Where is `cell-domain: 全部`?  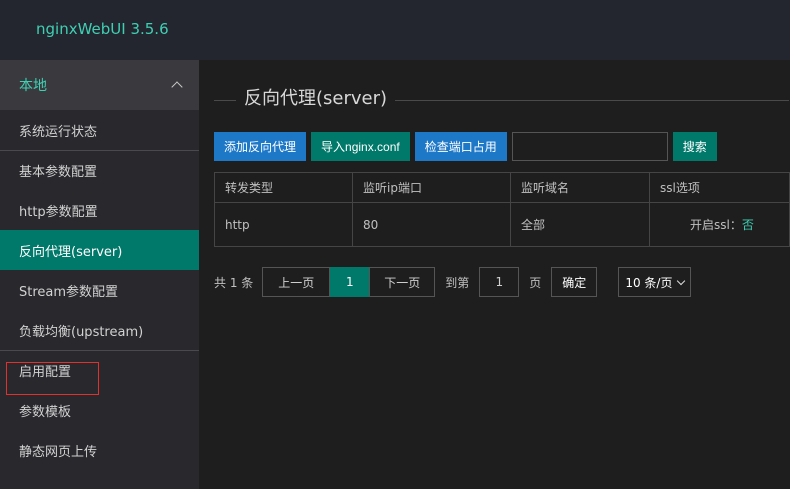 cell-domain: 全部 is located at coordinates (580, 224).